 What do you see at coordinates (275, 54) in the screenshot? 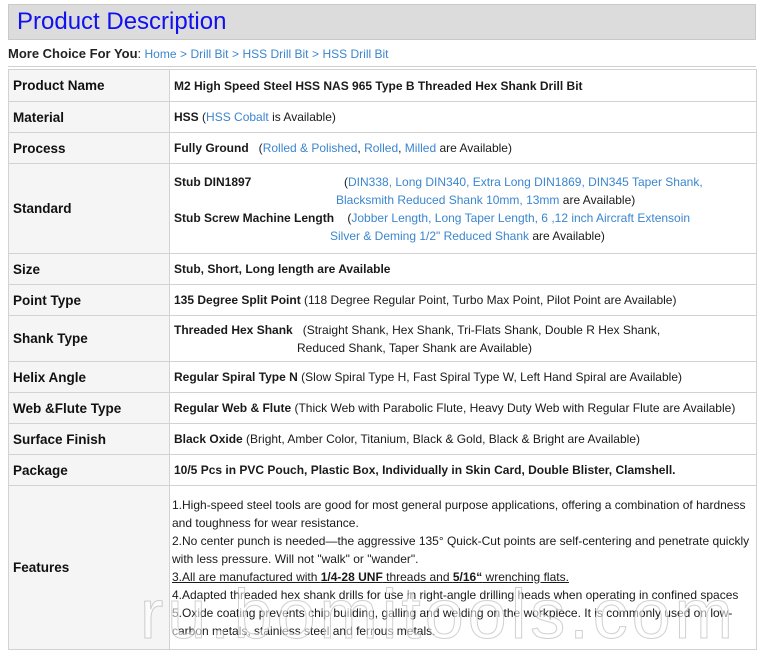
I see `breadcrumb-hss-drill-bit: HSS Drill Bit` at bounding box center [275, 54].